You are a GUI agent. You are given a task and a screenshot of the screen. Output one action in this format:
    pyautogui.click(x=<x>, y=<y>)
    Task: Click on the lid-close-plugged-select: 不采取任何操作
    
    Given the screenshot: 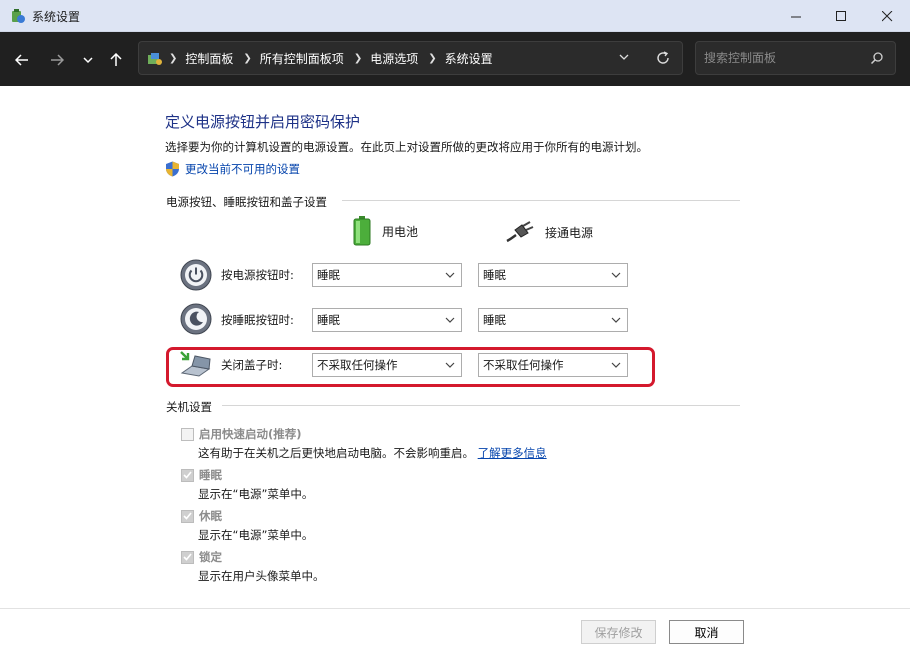 What is the action you would take?
    pyautogui.click(x=553, y=365)
    